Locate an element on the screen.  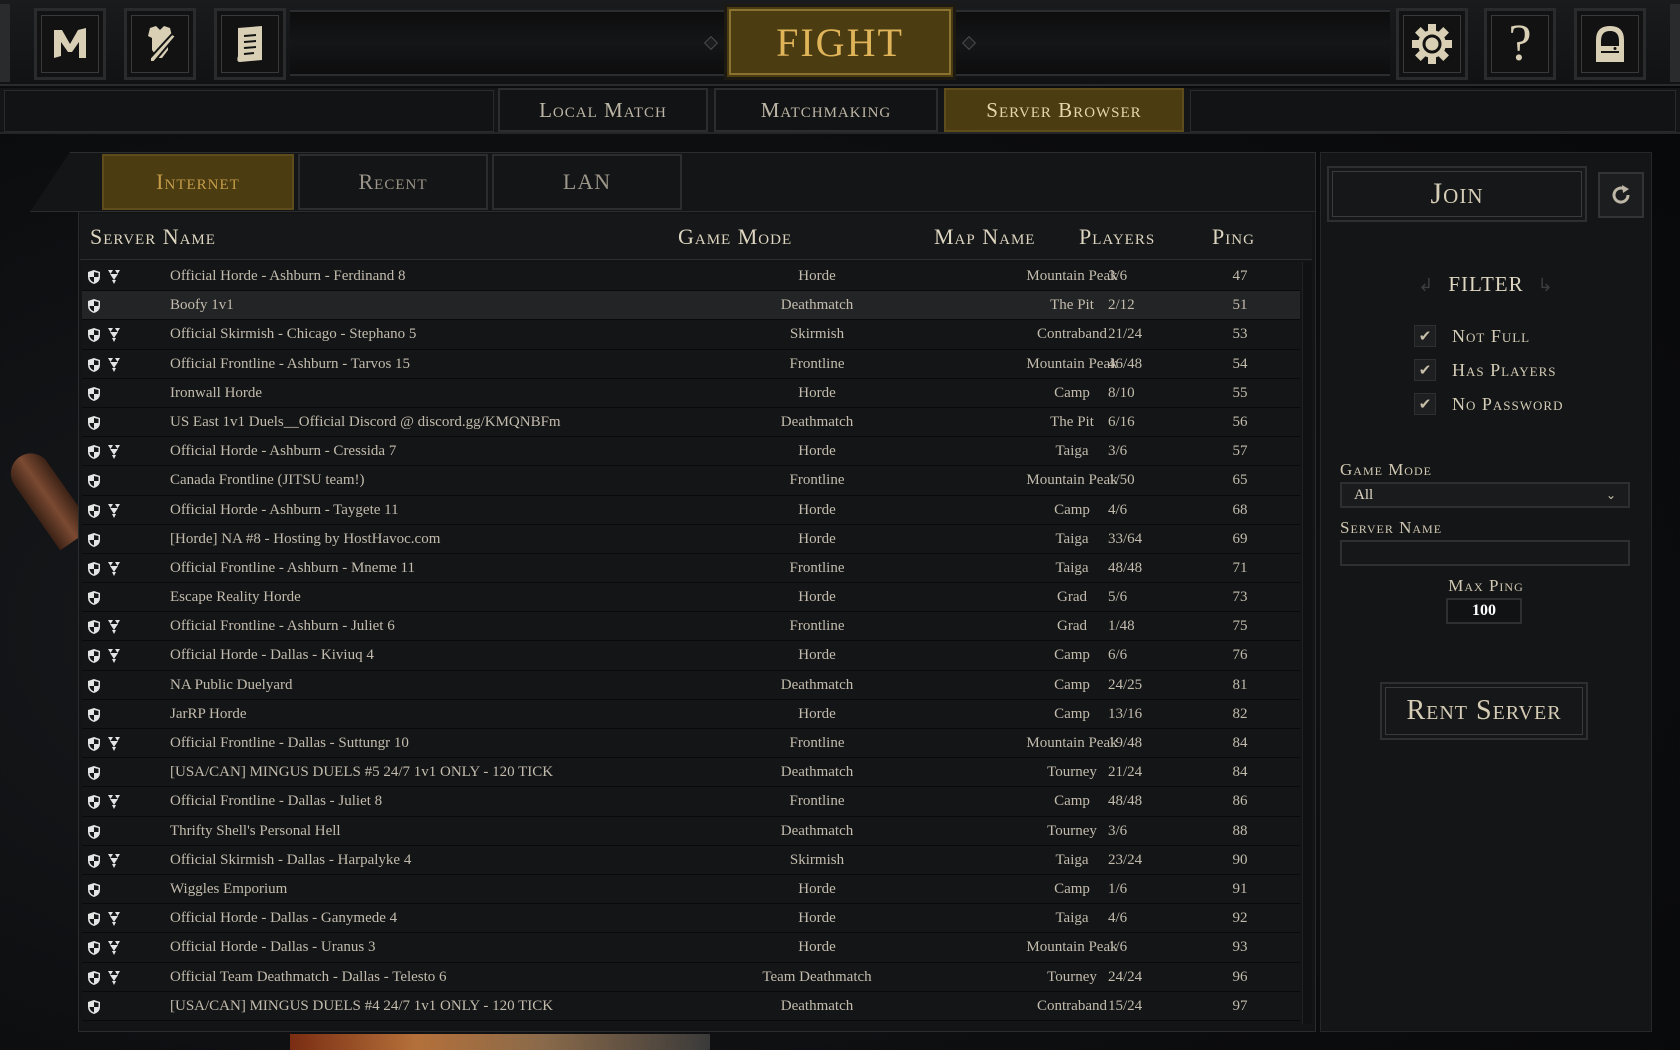
server-row: Boofy 1v1 Deathmatch The Pit 2/12 51 is located at coordinates (691, 306).